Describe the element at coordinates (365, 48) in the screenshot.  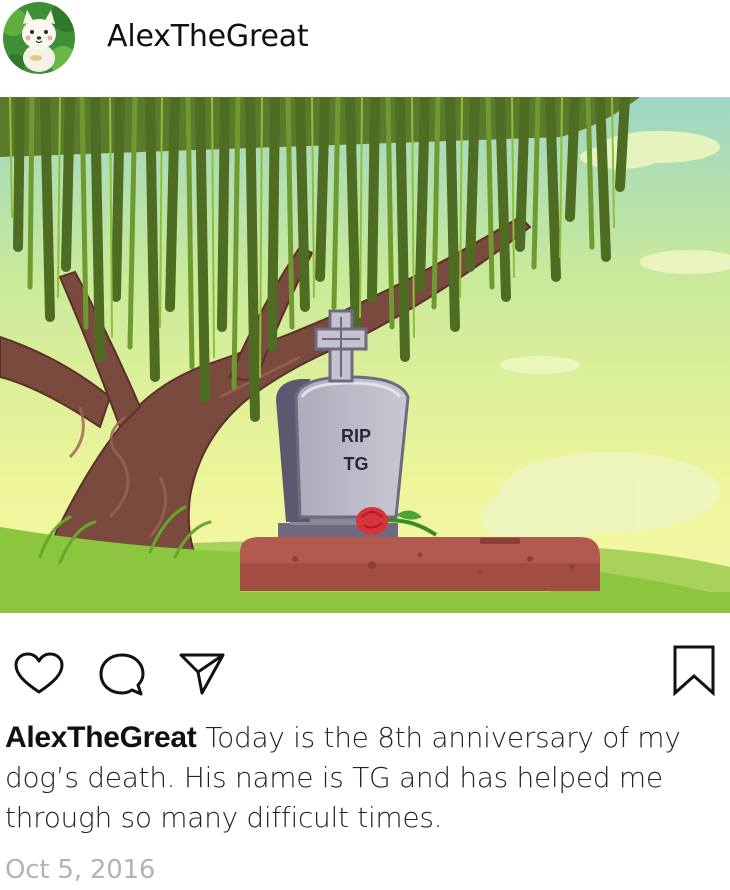
I see `post-header: AlexTheGreat` at that location.